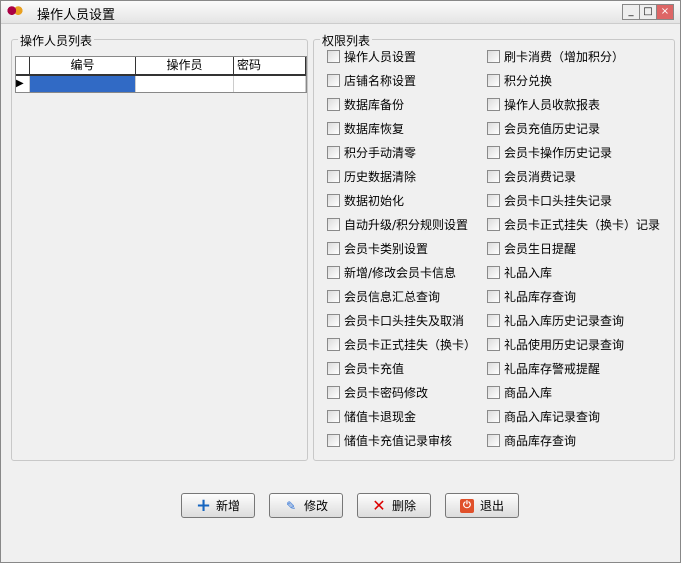  Describe the element at coordinates (383, 296) in the screenshot. I see `permission-checkbox: 会员信息汇总查询` at that location.